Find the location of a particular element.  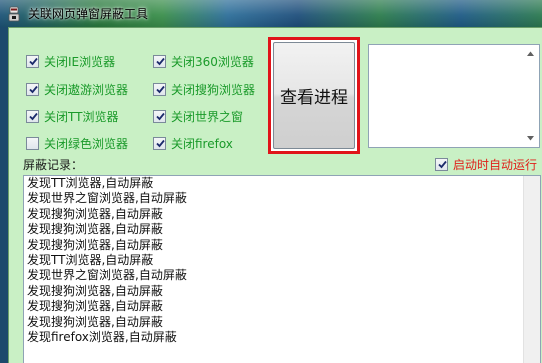

window-title: 关联网页弹窗屏蔽工具 is located at coordinates (88, 14).